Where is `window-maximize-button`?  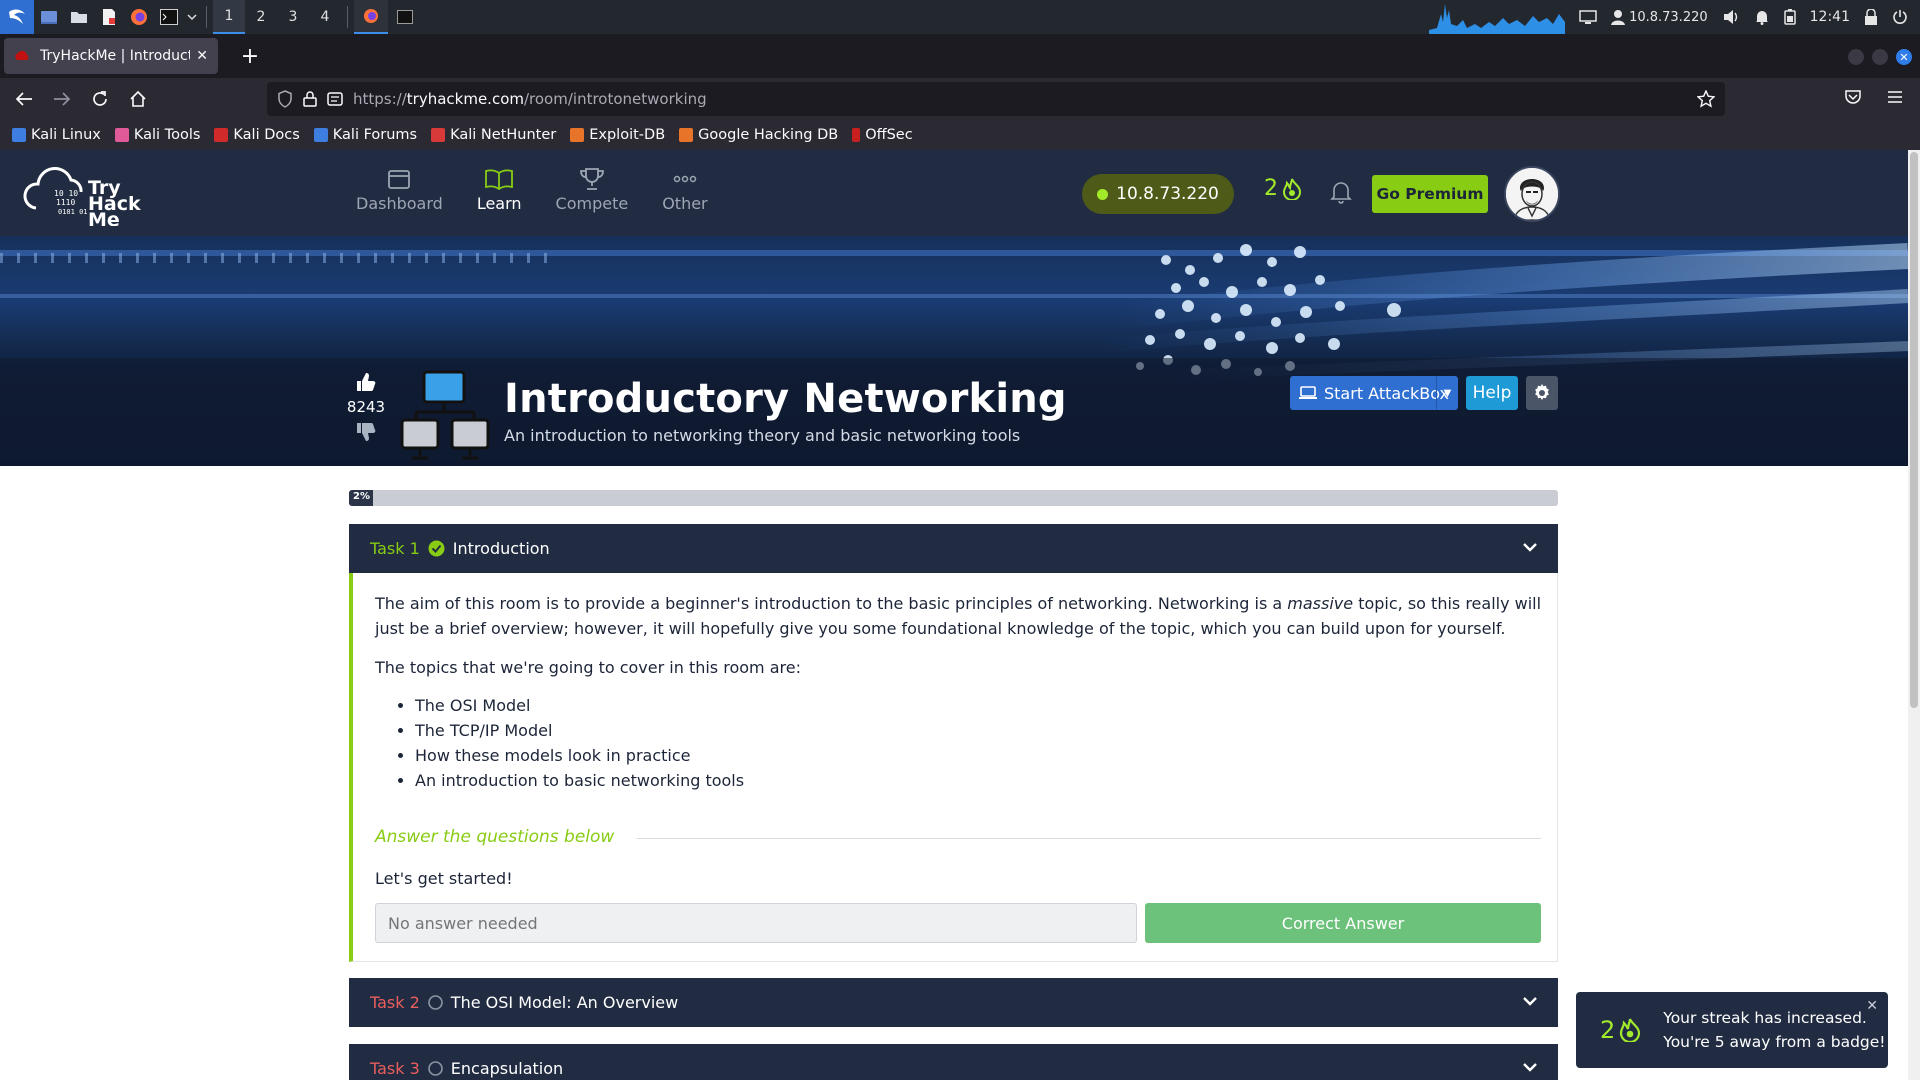 window-maximize-button is located at coordinates (1880, 57).